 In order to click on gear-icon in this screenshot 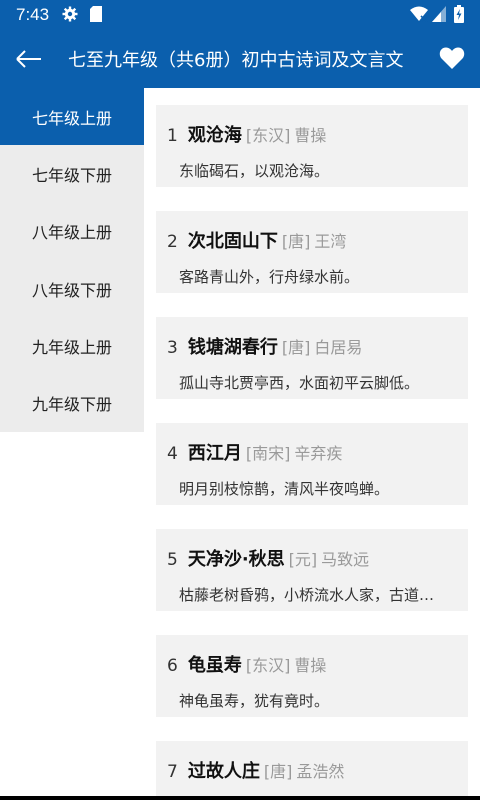, I will do `click(70, 14)`.